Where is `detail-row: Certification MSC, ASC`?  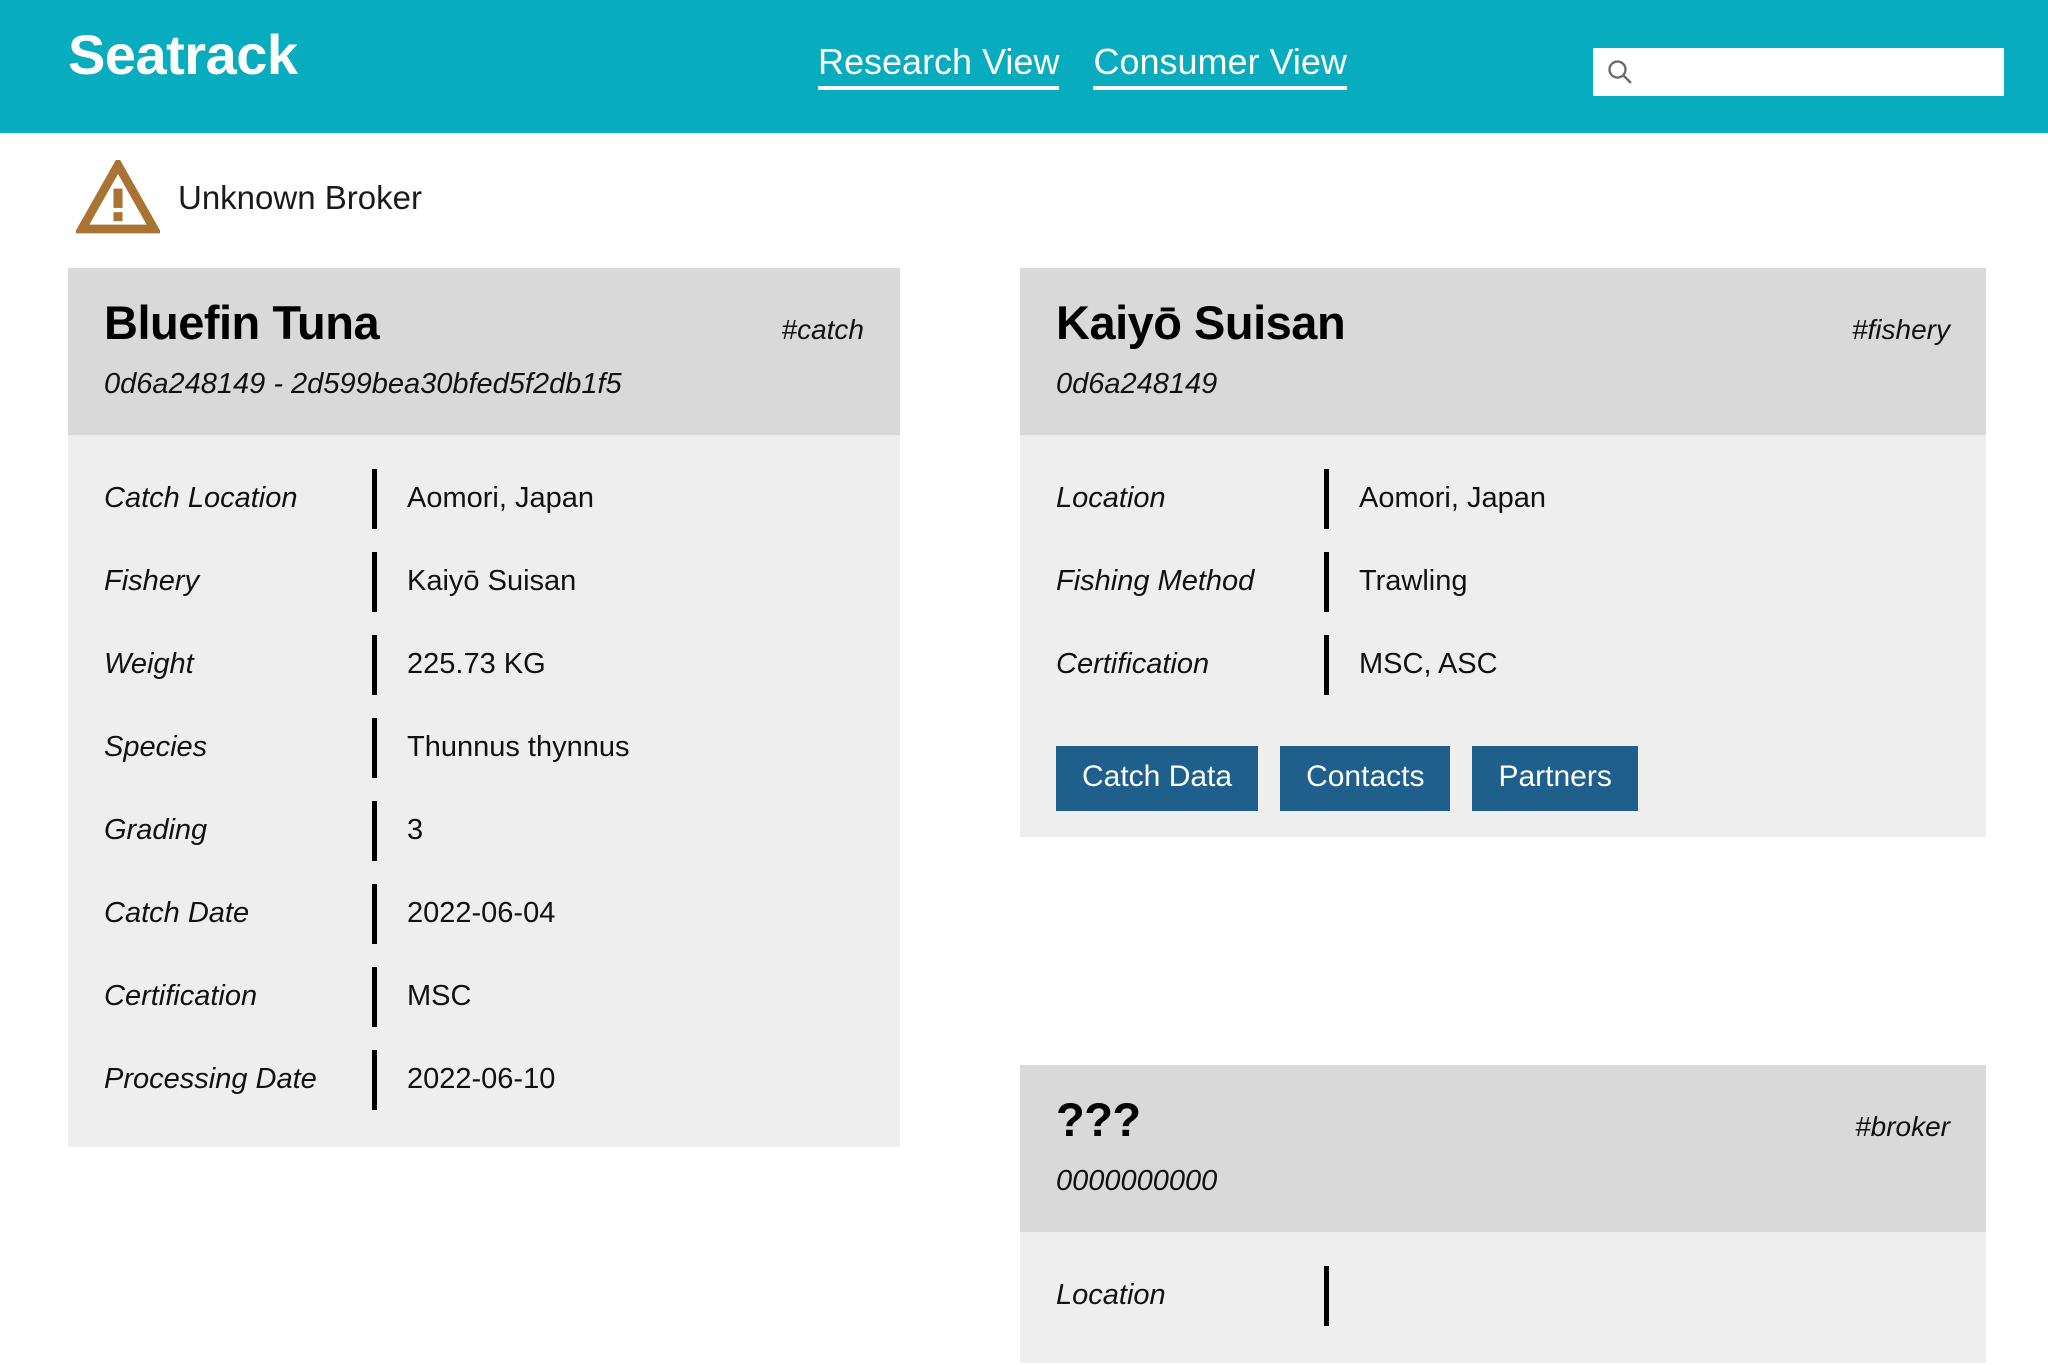
detail-row: Certification MSC, ASC is located at coordinates (1503, 664).